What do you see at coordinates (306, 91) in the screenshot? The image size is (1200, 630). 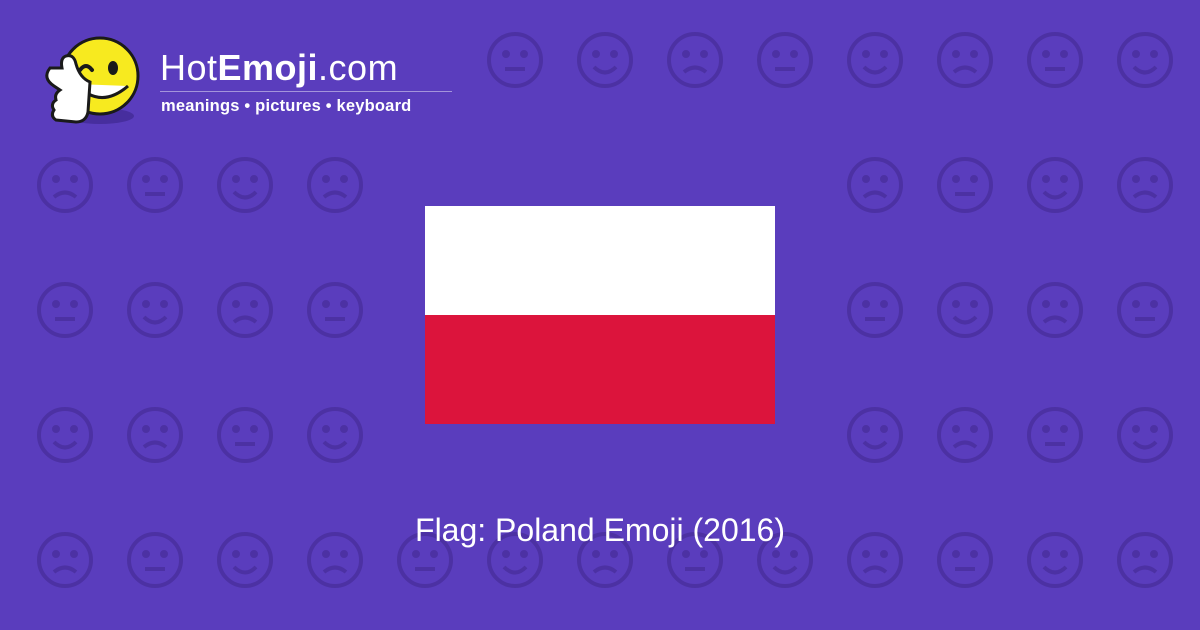 I see `brand-divider` at bounding box center [306, 91].